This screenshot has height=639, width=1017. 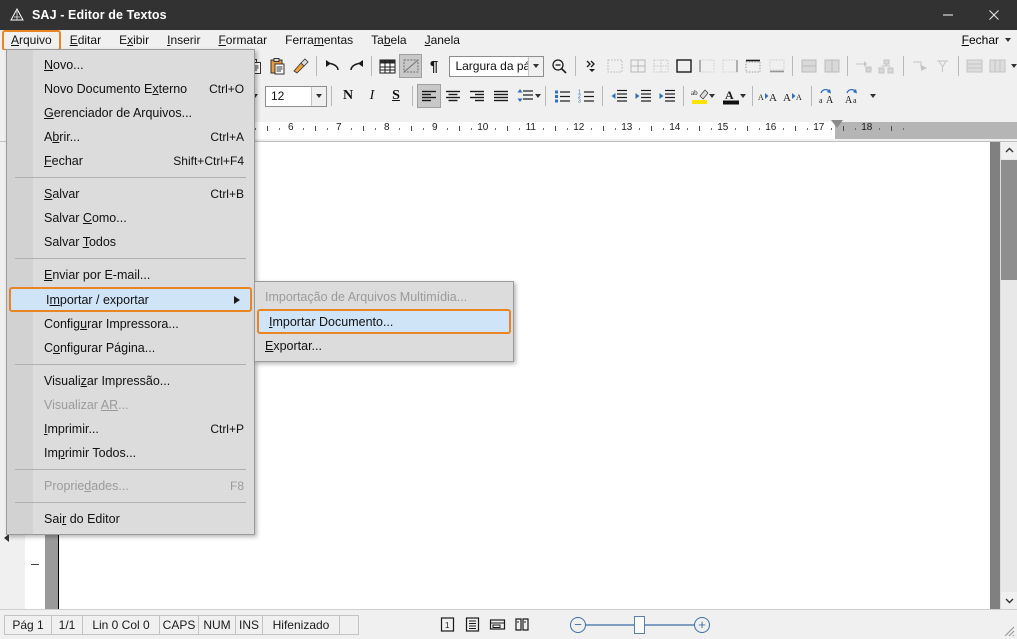 I want to click on menu-formatar: Formatar, so click(x=242, y=40).